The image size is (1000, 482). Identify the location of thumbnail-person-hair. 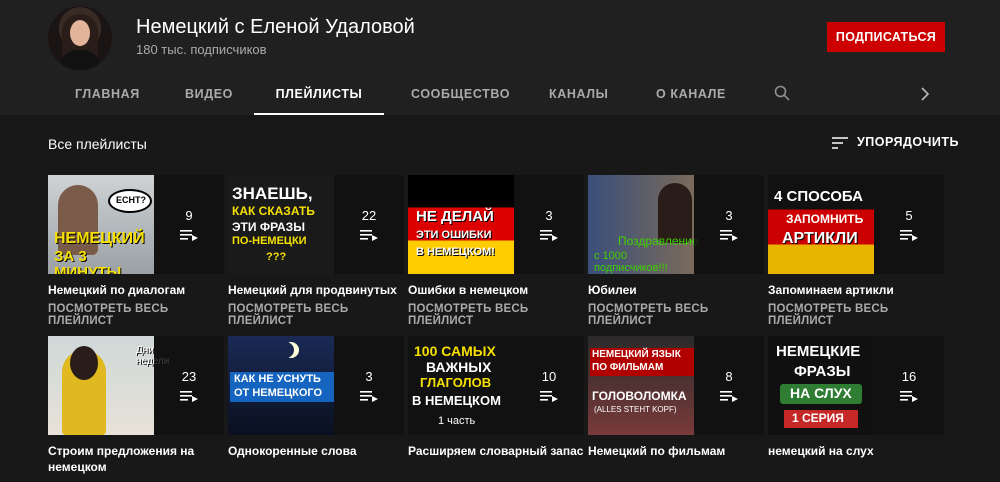
(84, 363).